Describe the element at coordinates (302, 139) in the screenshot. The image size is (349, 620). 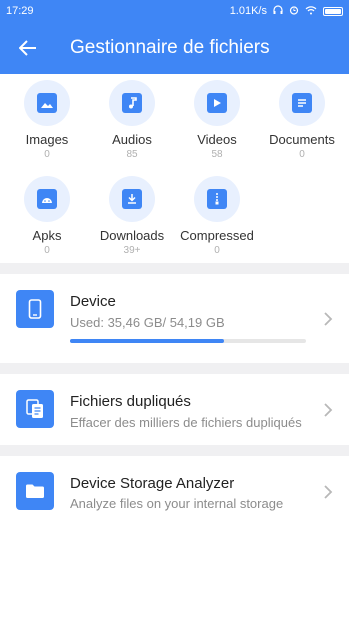
I see `category-label: Documents` at that location.